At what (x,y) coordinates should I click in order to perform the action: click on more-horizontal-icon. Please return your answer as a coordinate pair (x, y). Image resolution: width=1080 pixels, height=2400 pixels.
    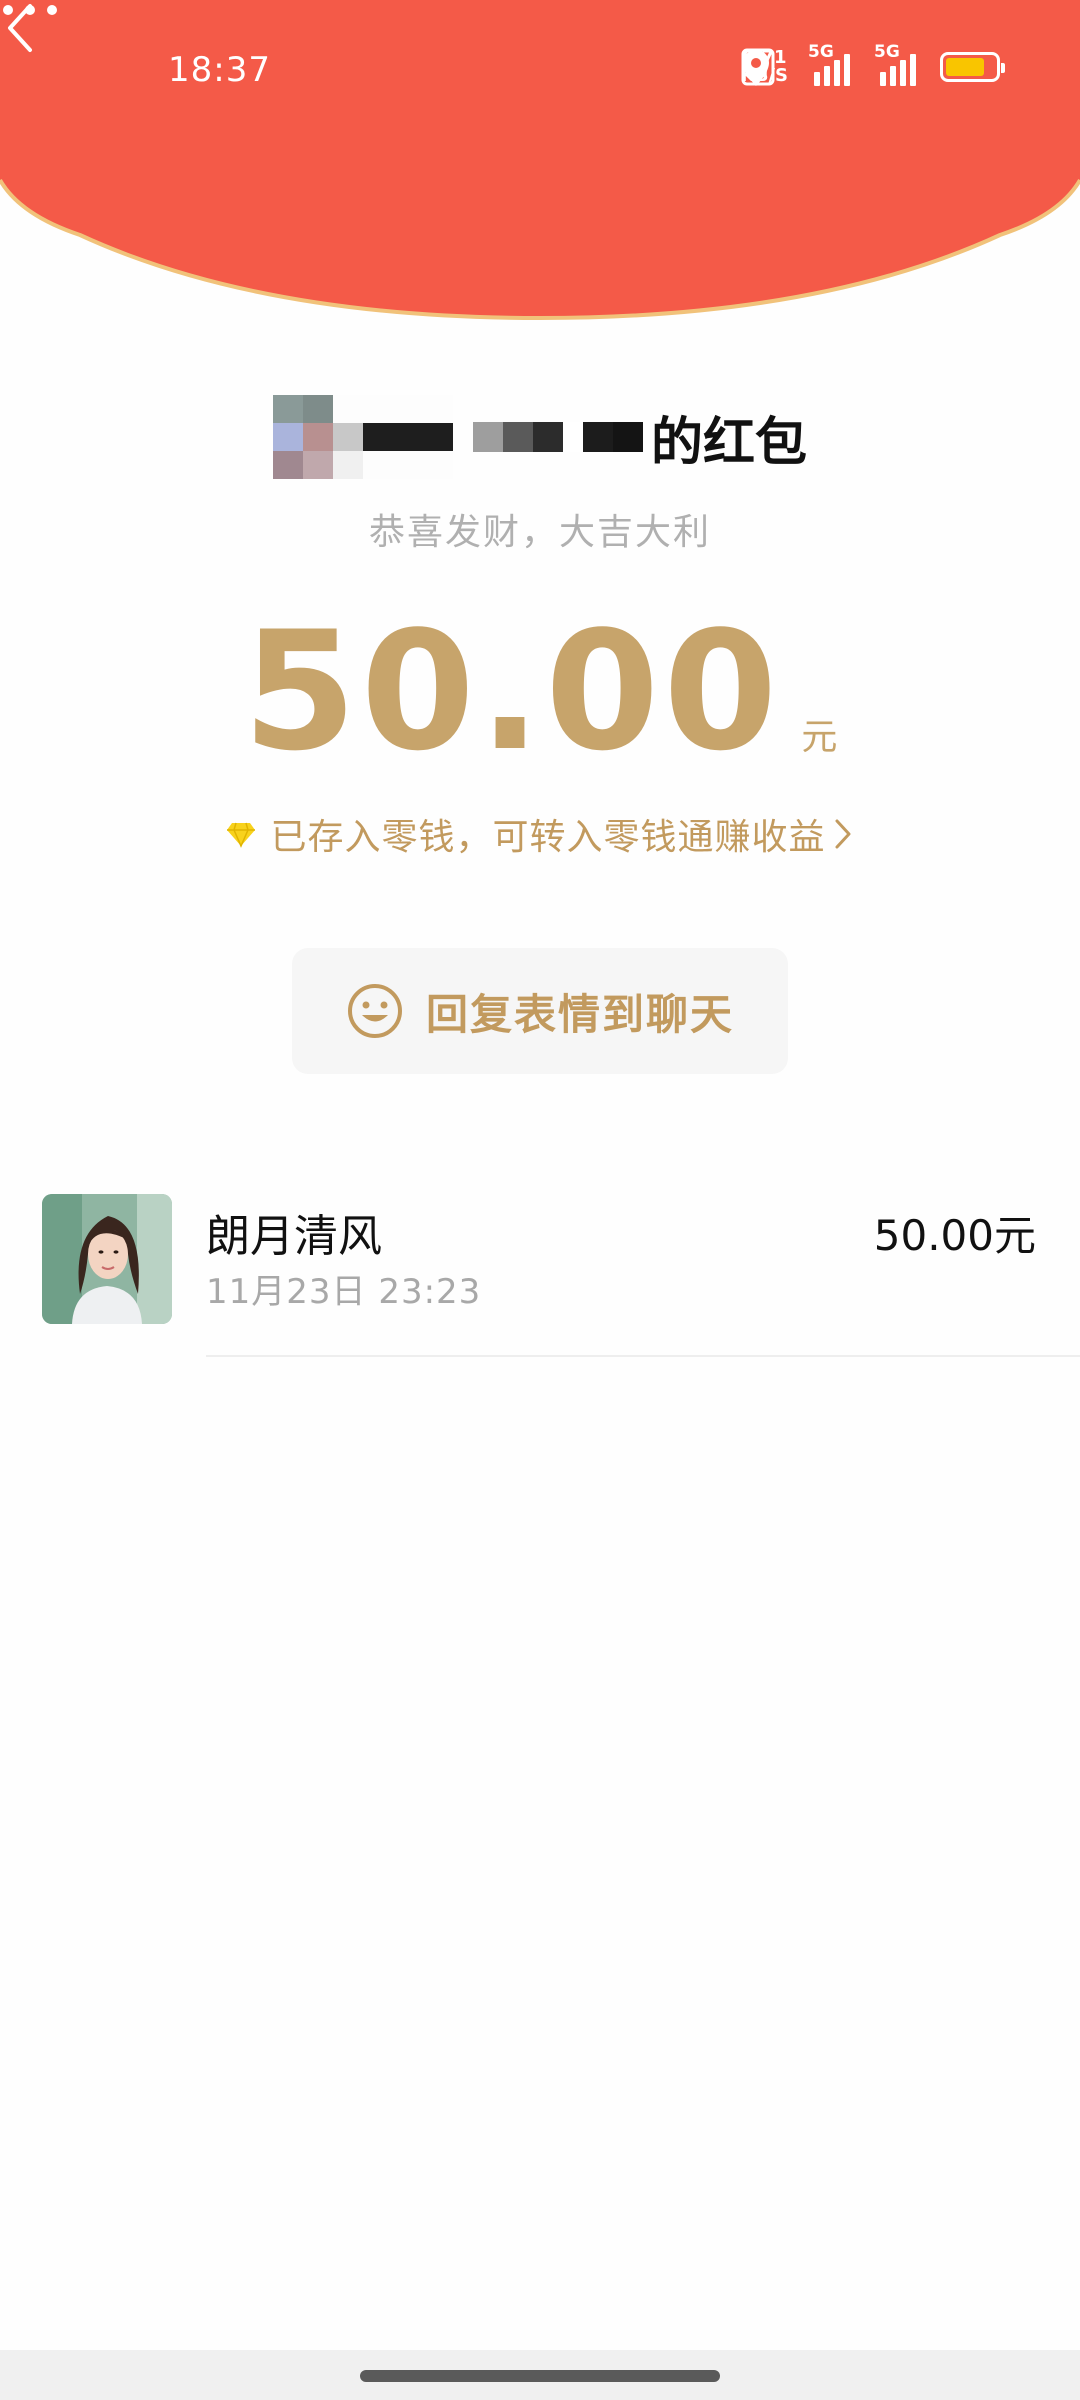
    Looking at the image, I should click on (30, 10).